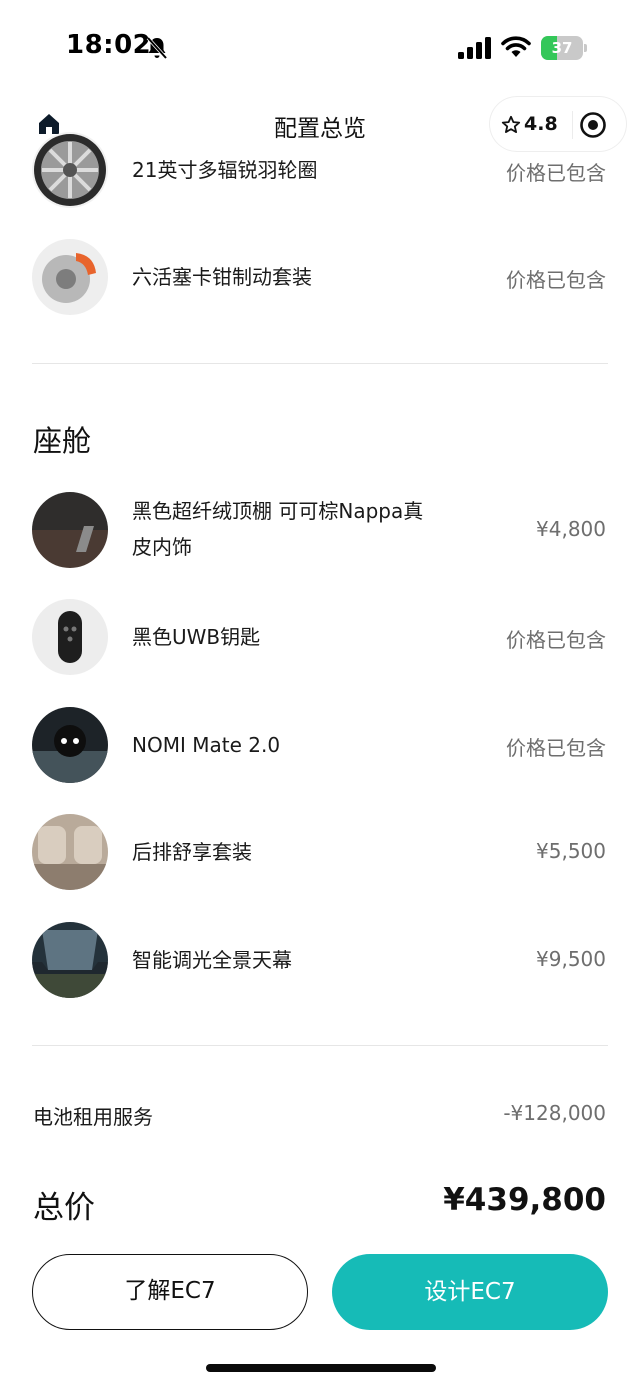 This screenshot has width=640, height=1387. Describe the element at coordinates (320, 170) in the screenshot. I see `list-item-wheels: 21英寸多辐锐羽轮圈 价格已包含` at that location.